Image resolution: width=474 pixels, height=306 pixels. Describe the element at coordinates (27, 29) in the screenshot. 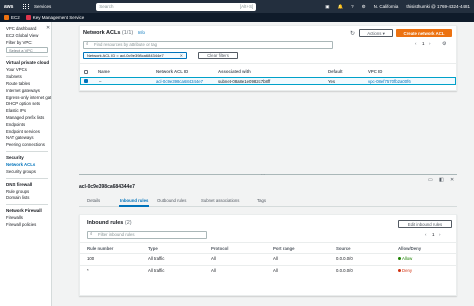

I see `sidebar-item-vpc-dashboard: VPC dashboard` at that location.